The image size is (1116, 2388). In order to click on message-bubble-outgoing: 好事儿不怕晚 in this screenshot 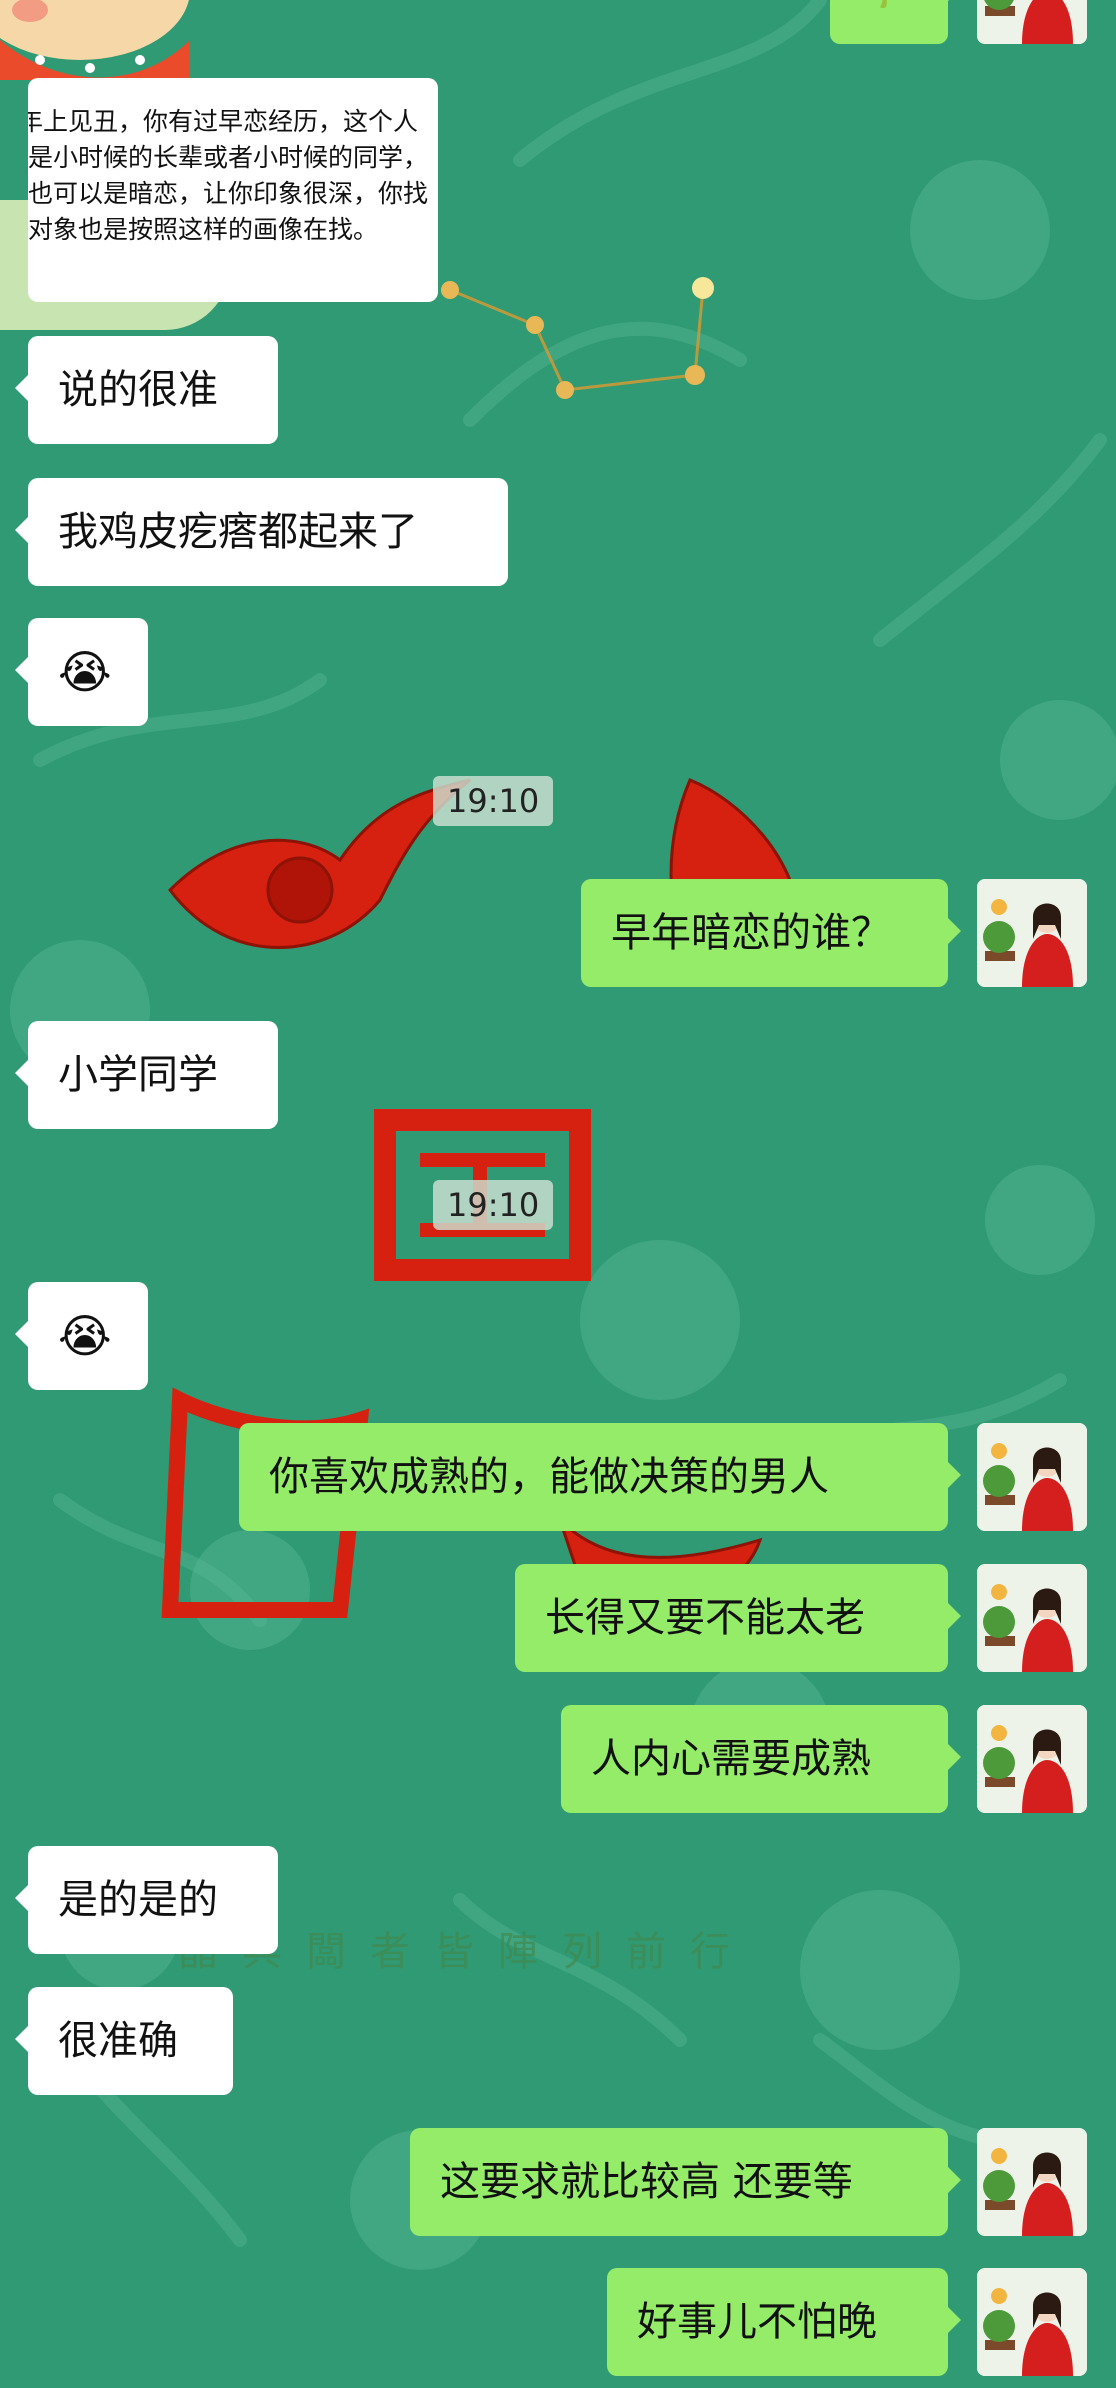, I will do `click(784, 2322)`.